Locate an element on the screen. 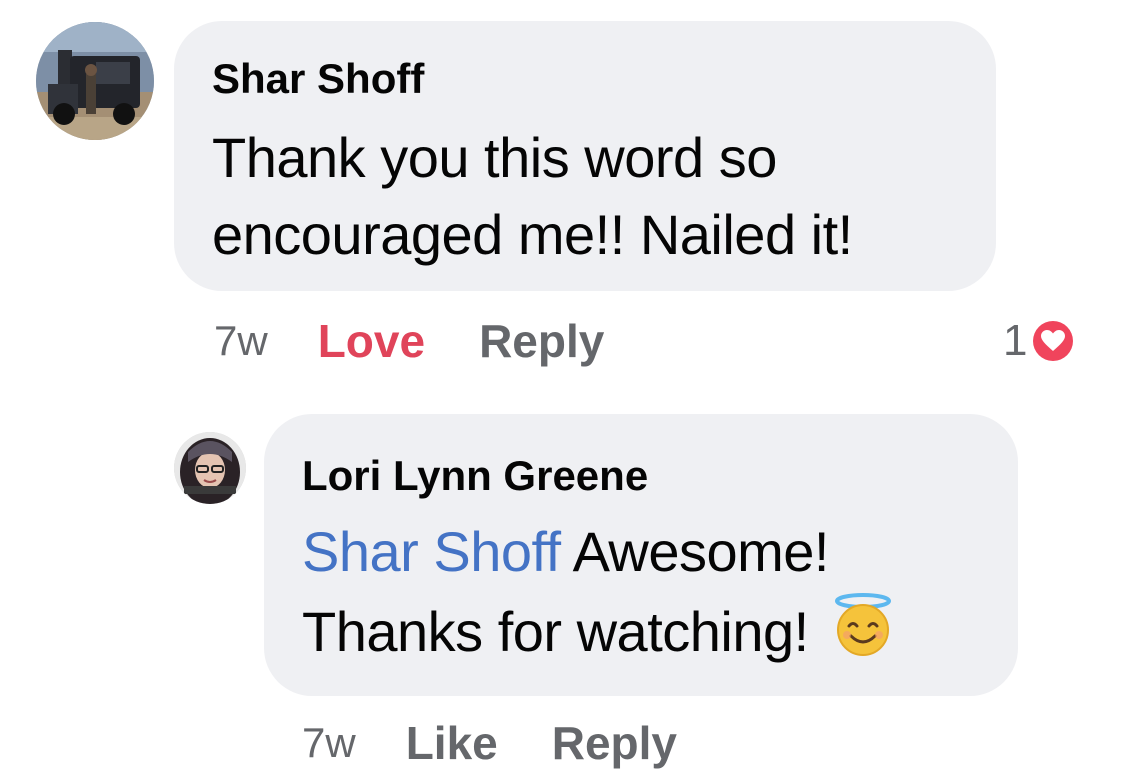 This screenshot has height=769, width=1125. comment-timestamp: 7w is located at coordinates (241, 341).